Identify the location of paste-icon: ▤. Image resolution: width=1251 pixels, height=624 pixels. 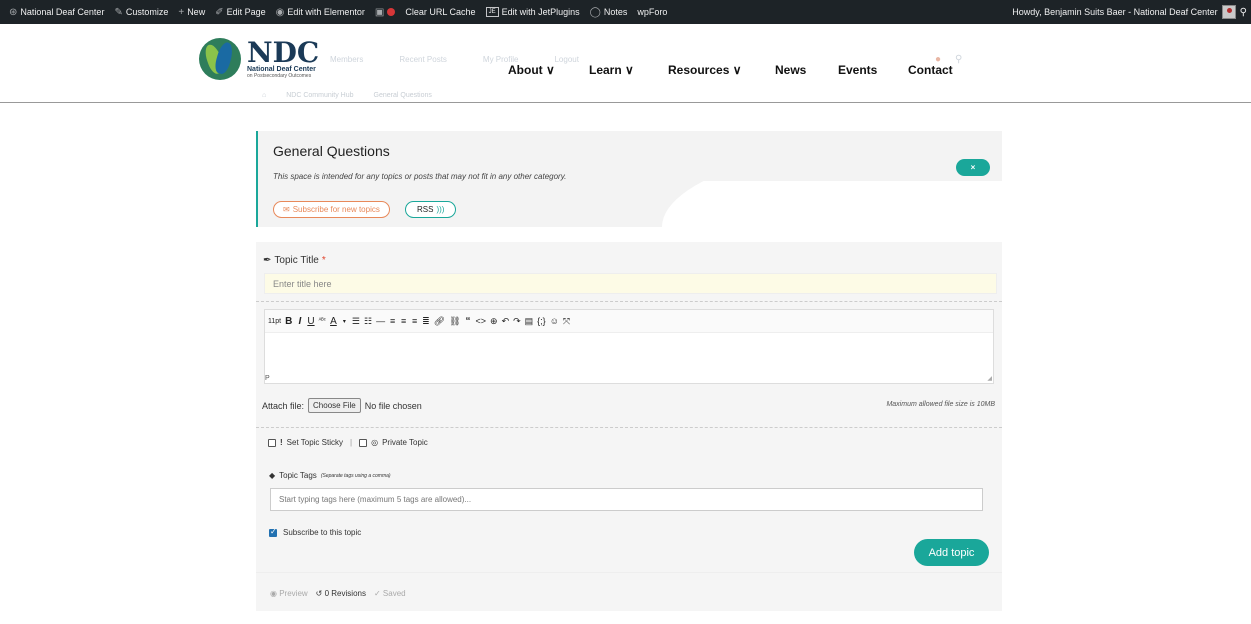
(529, 321).